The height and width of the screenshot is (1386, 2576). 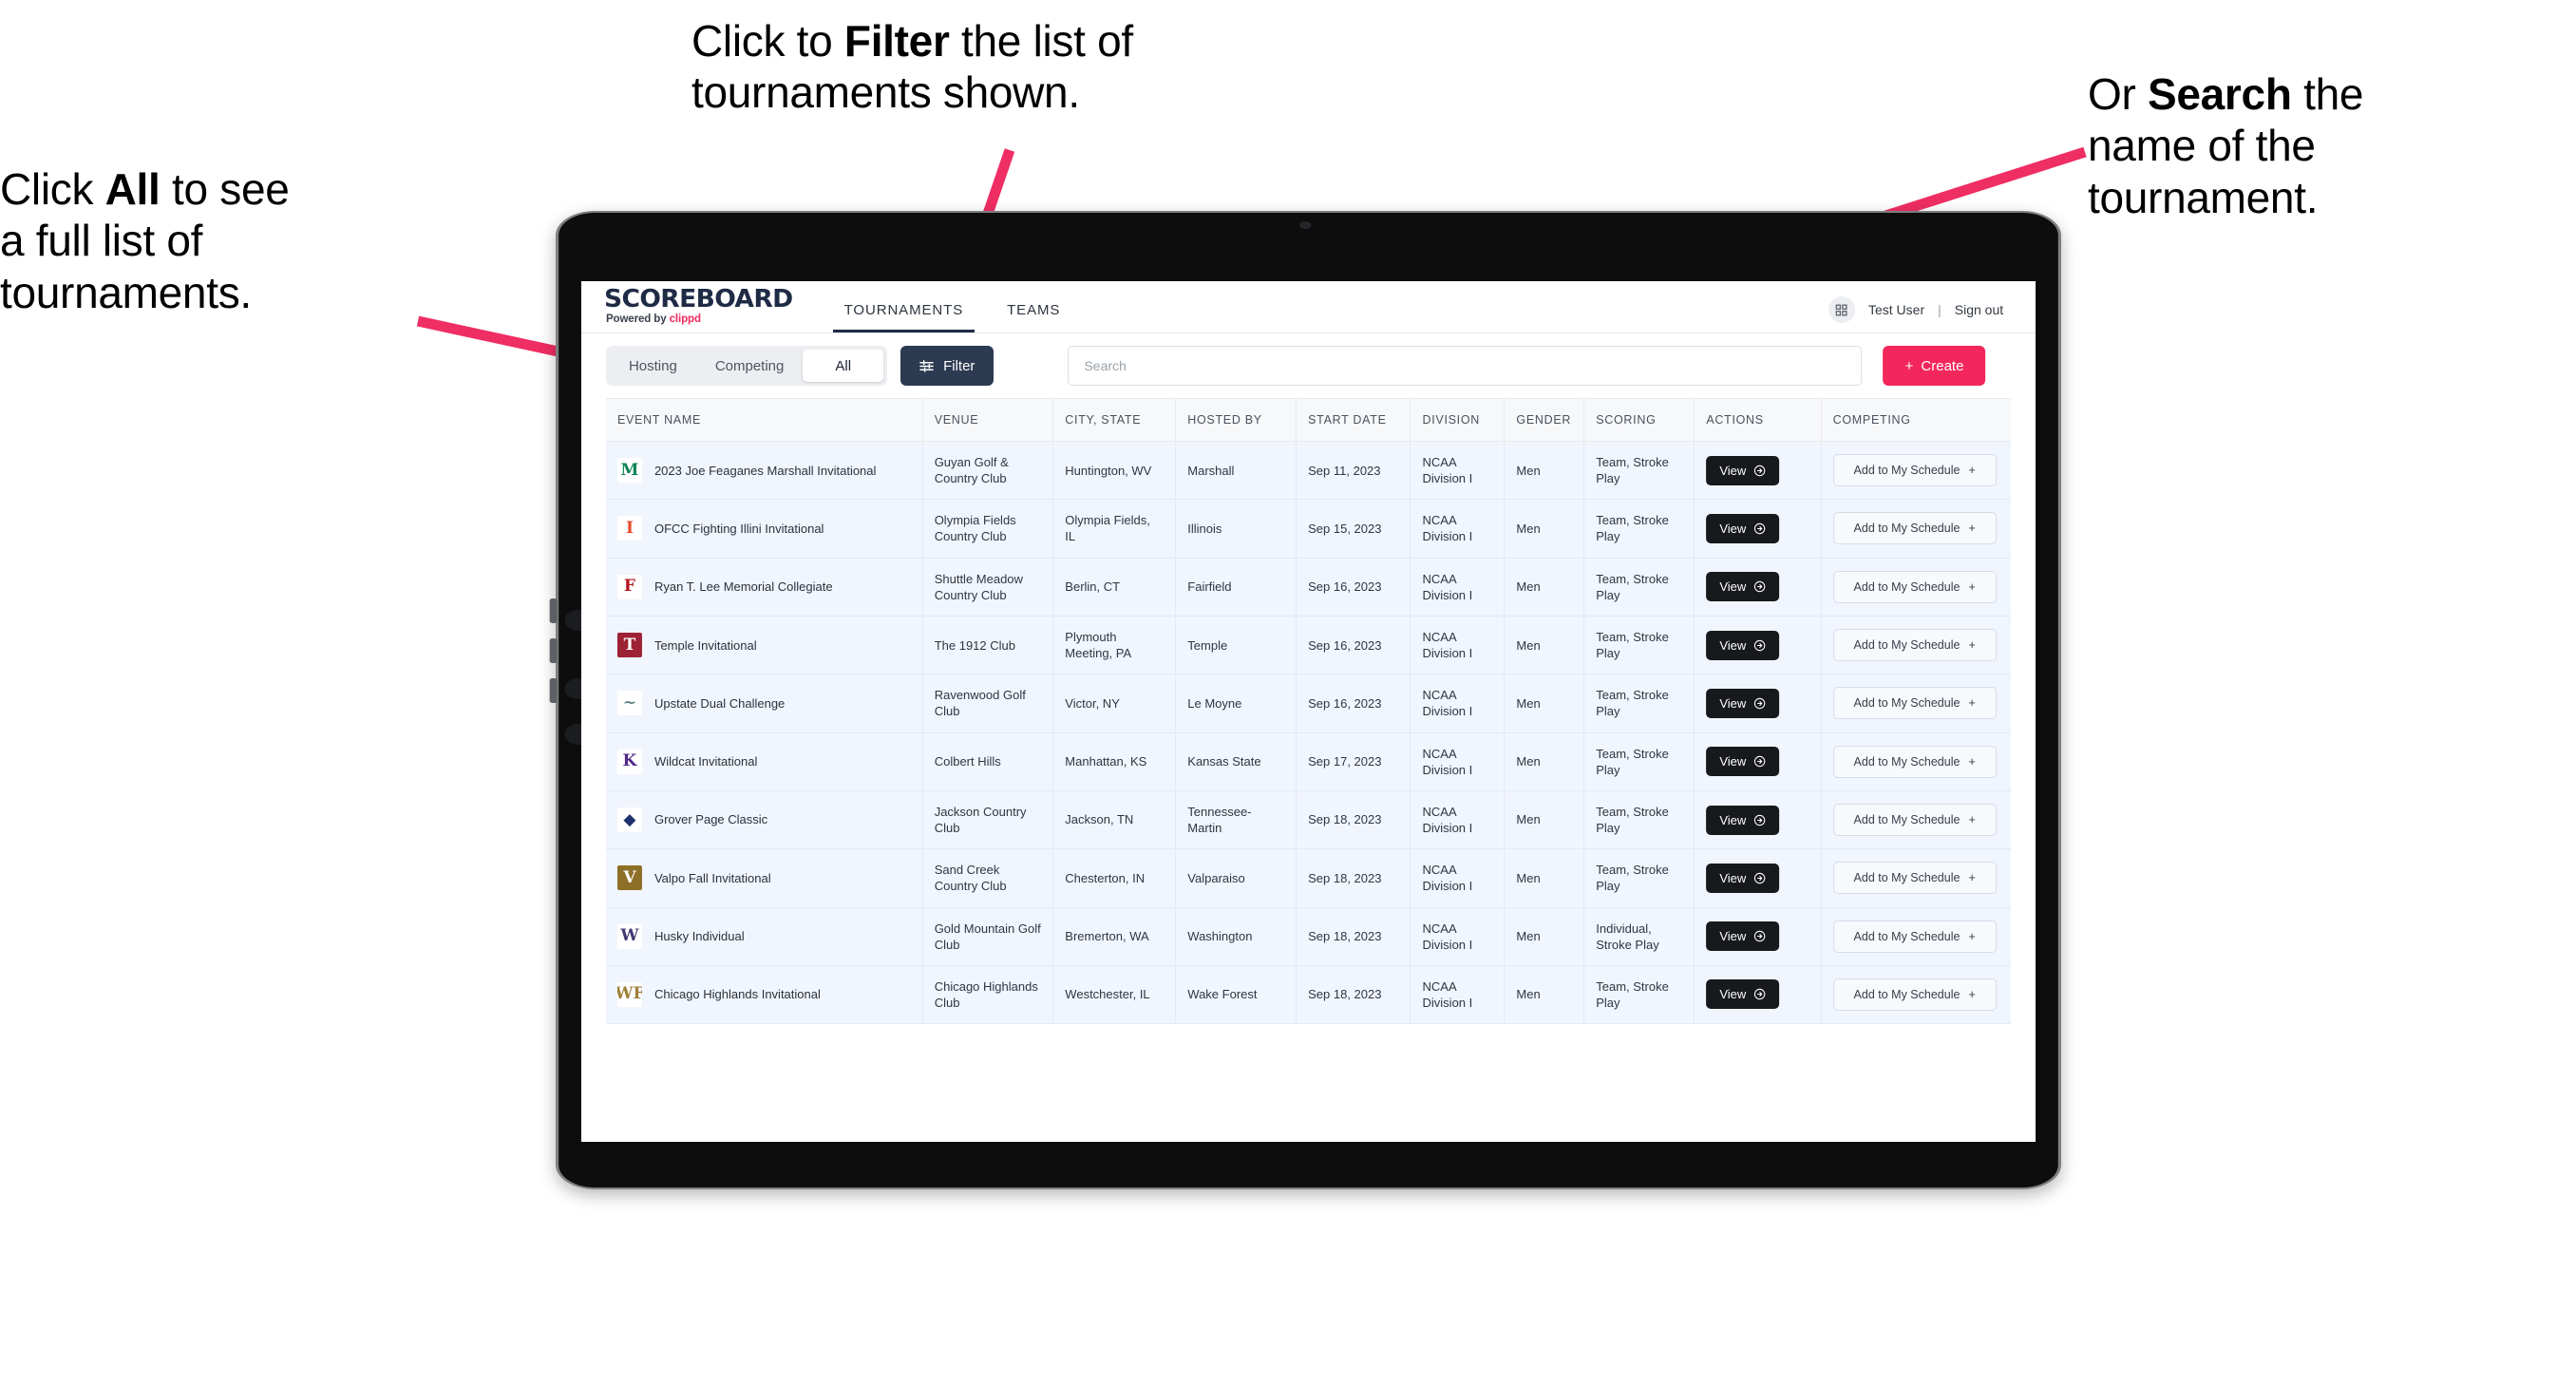 What do you see at coordinates (1236, 820) in the screenshot?
I see `cell-hosted-by: Tennessee-Martin` at bounding box center [1236, 820].